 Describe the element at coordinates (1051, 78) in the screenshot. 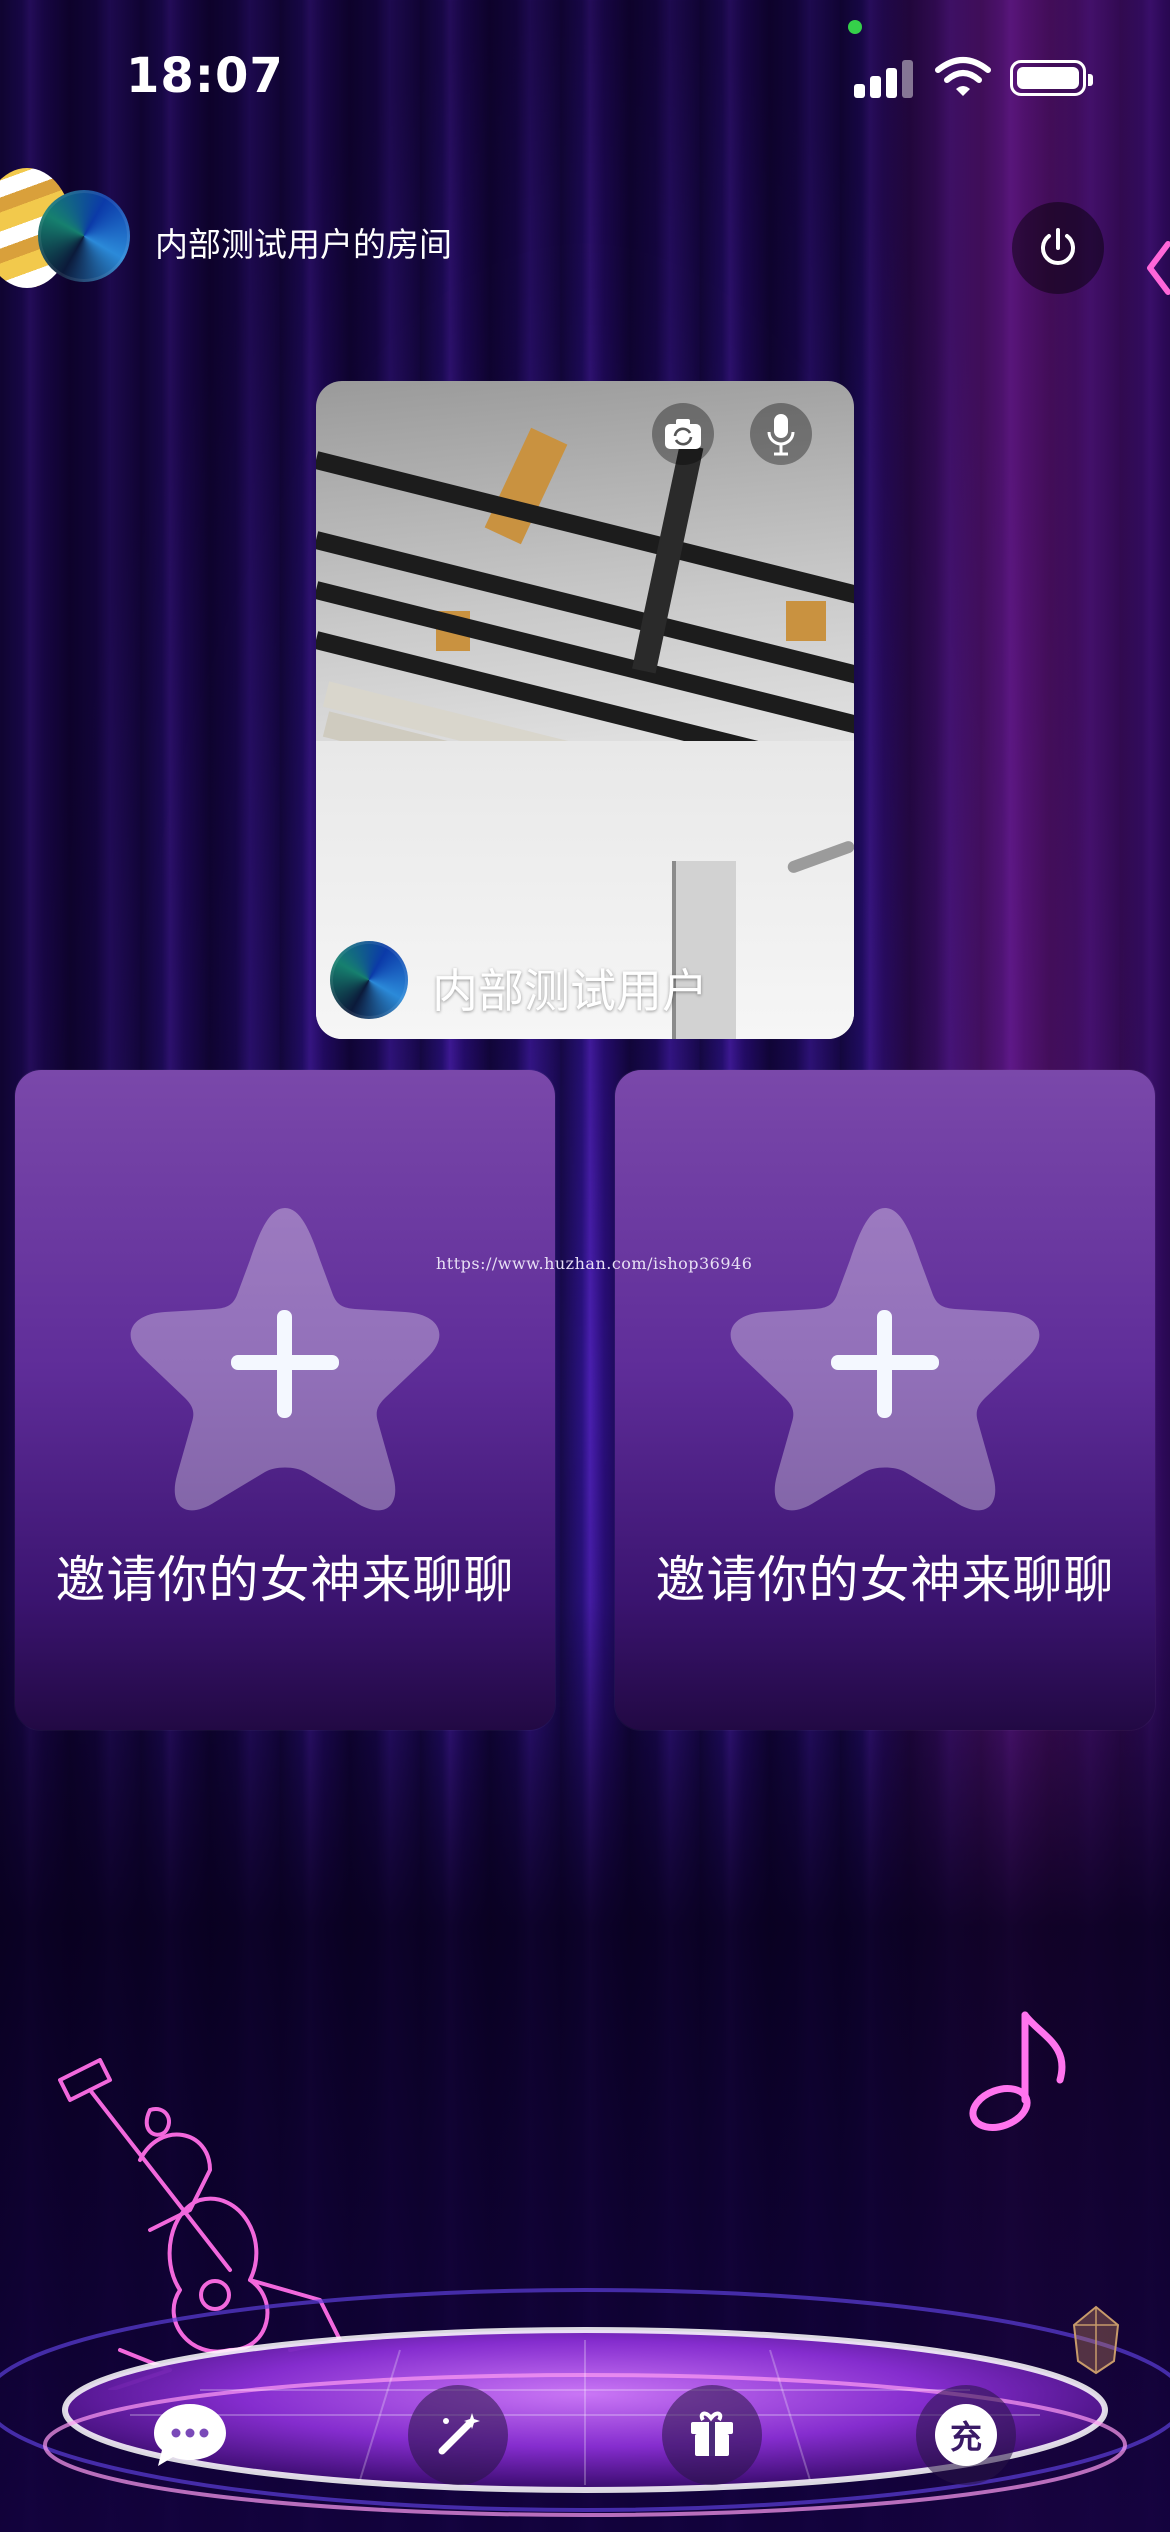

I see `battery-icon` at that location.